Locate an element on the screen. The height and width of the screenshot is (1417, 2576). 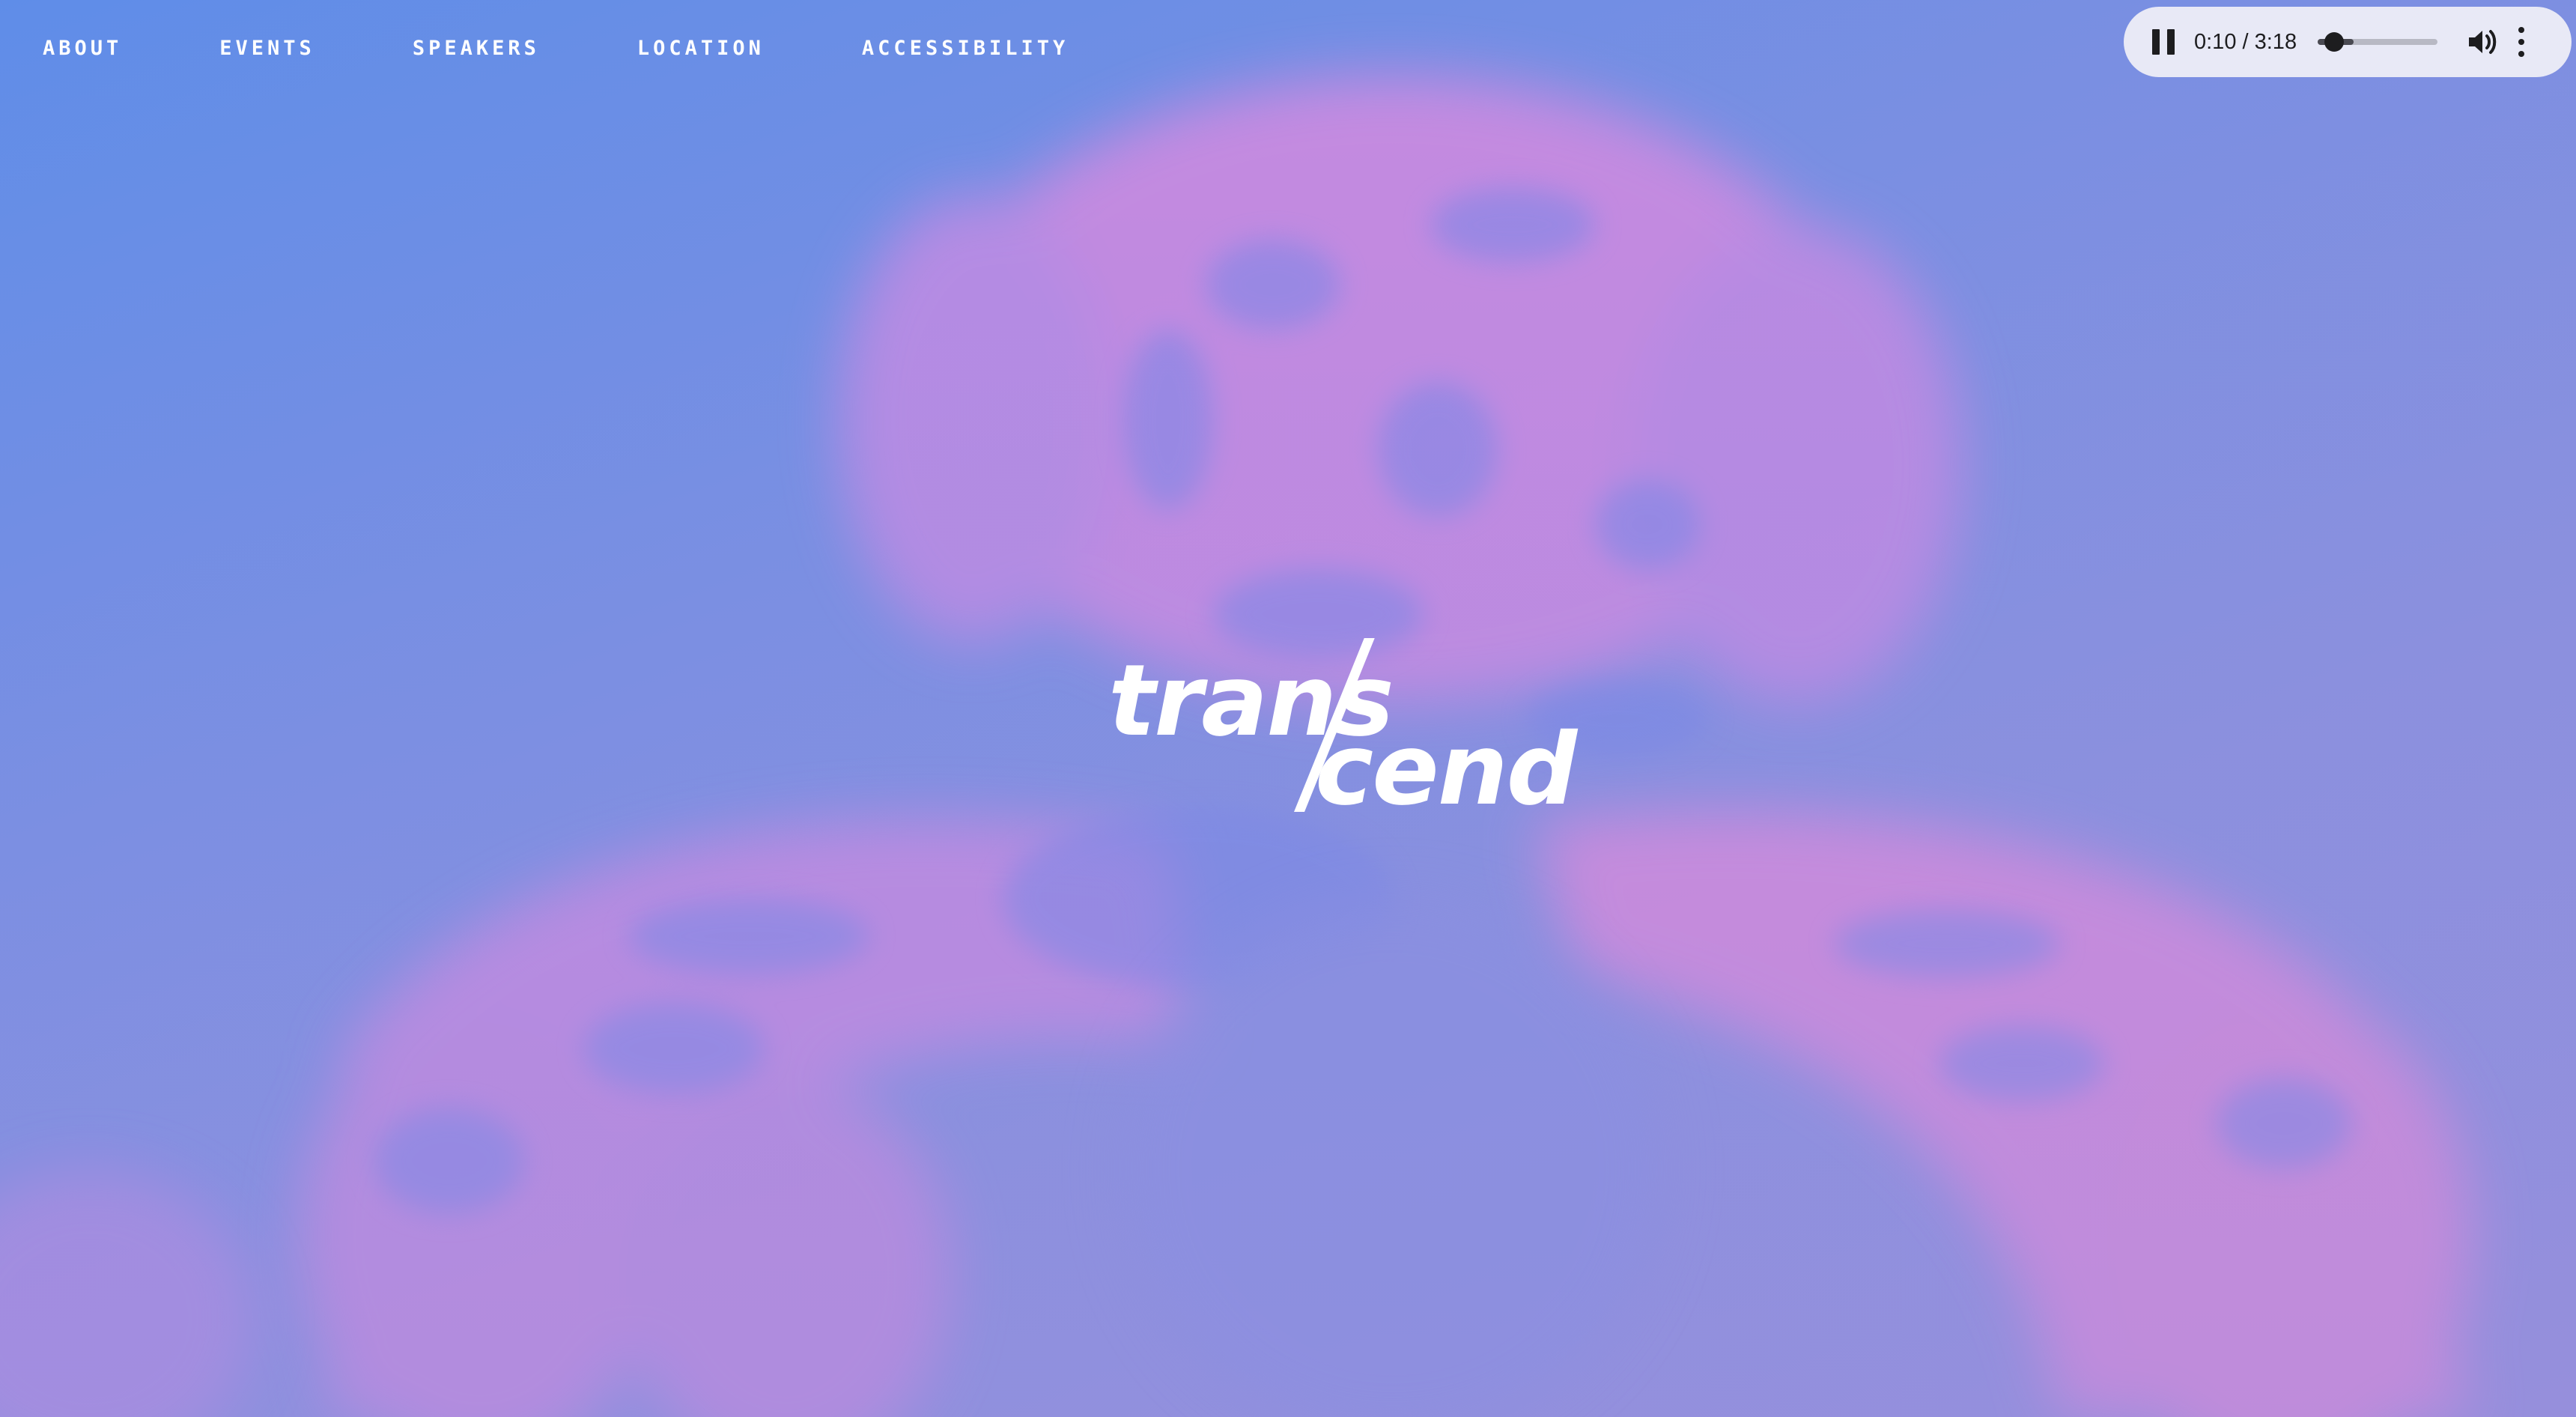
volume-icon is located at coordinates (2483, 42).